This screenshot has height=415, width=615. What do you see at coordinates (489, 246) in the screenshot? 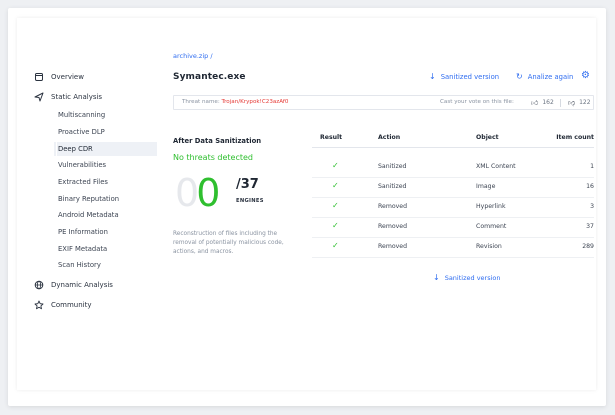
I see `row-object: Revision` at bounding box center [489, 246].